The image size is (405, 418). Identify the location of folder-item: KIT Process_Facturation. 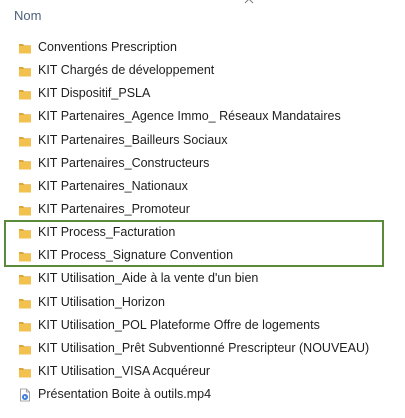
(202, 233).